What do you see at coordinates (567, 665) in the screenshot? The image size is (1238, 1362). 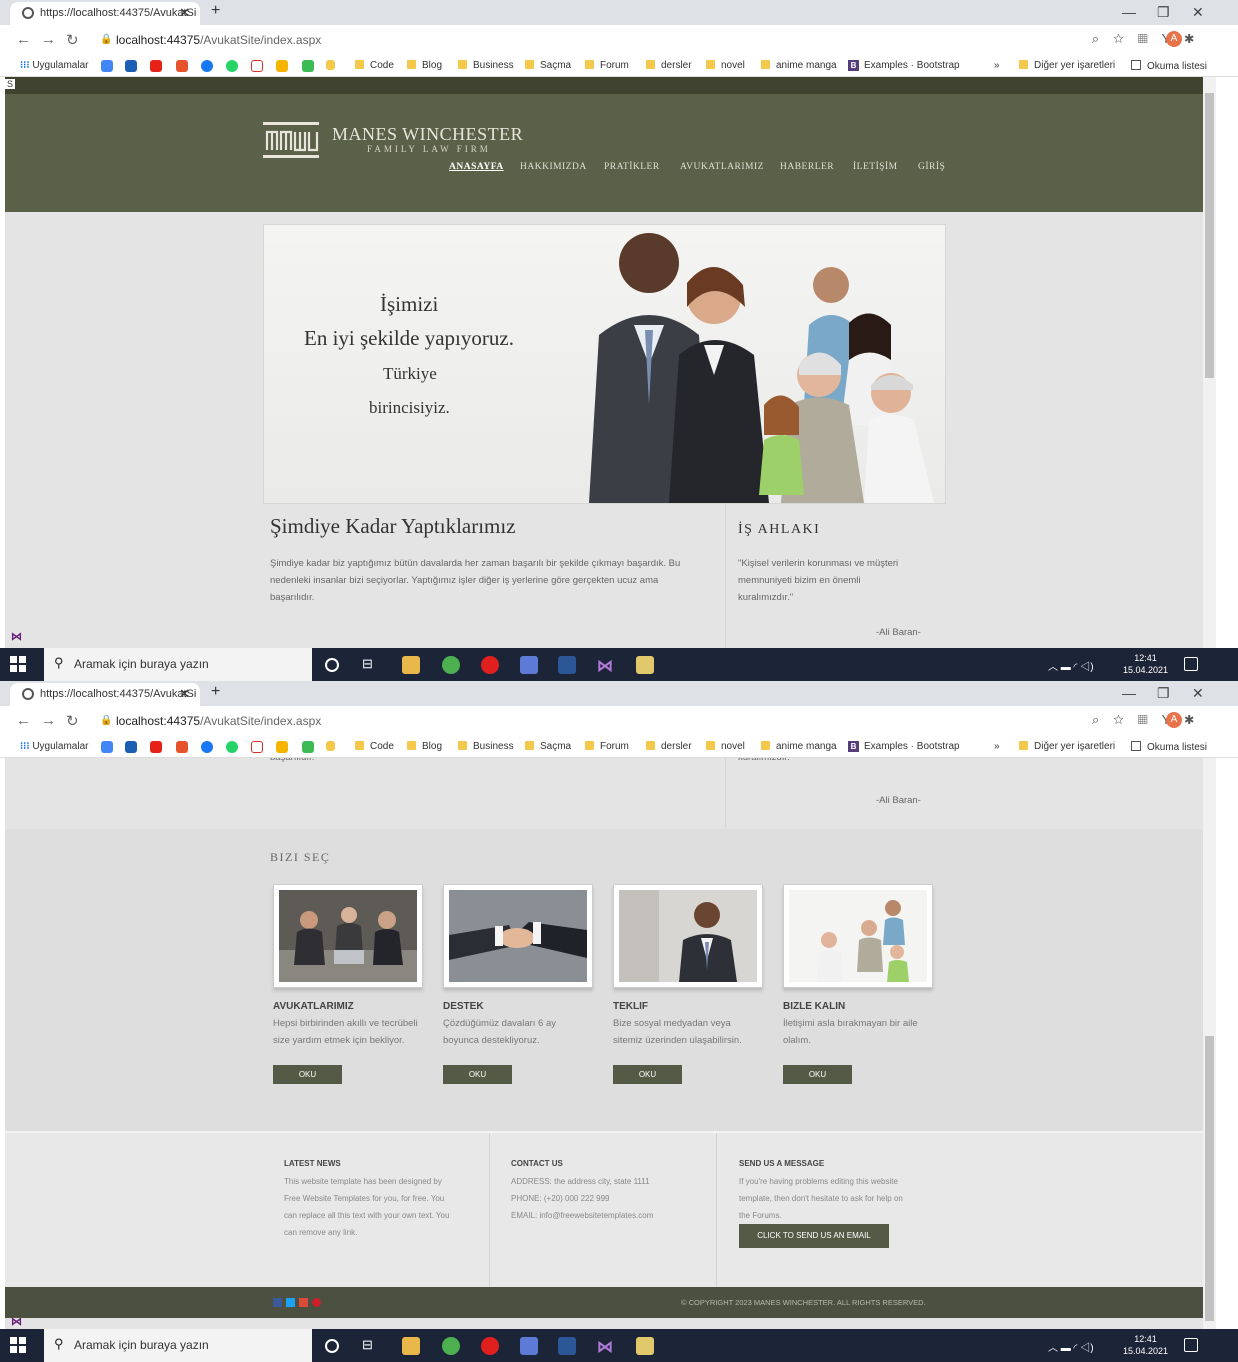 I see `word-icon` at bounding box center [567, 665].